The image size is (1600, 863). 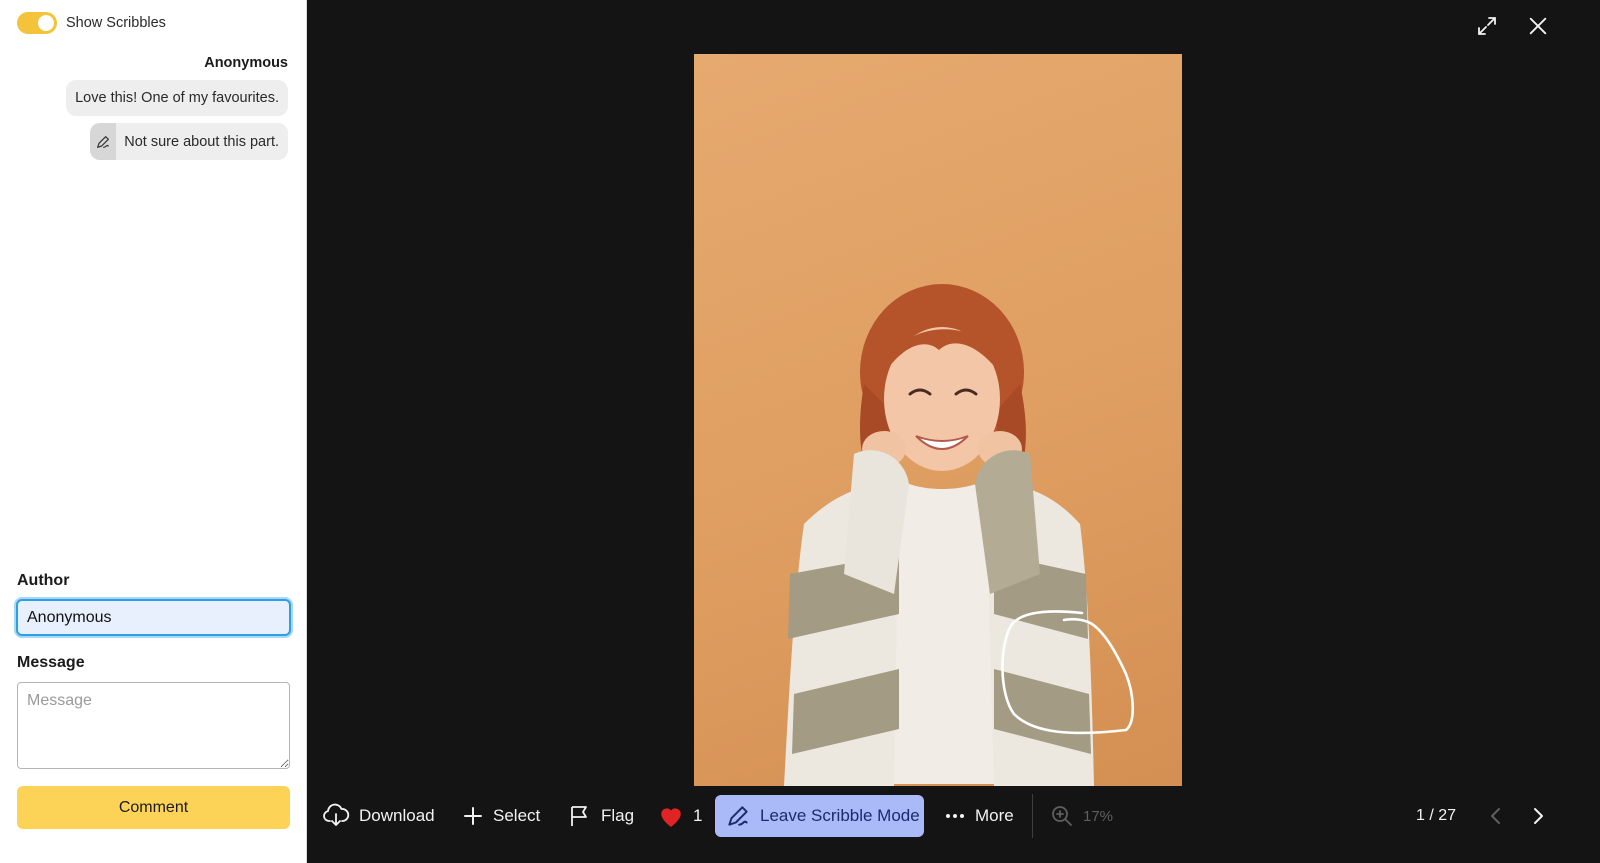 I want to click on scribble-comment-bubble: Not sure about this part., so click(x=189, y=141).